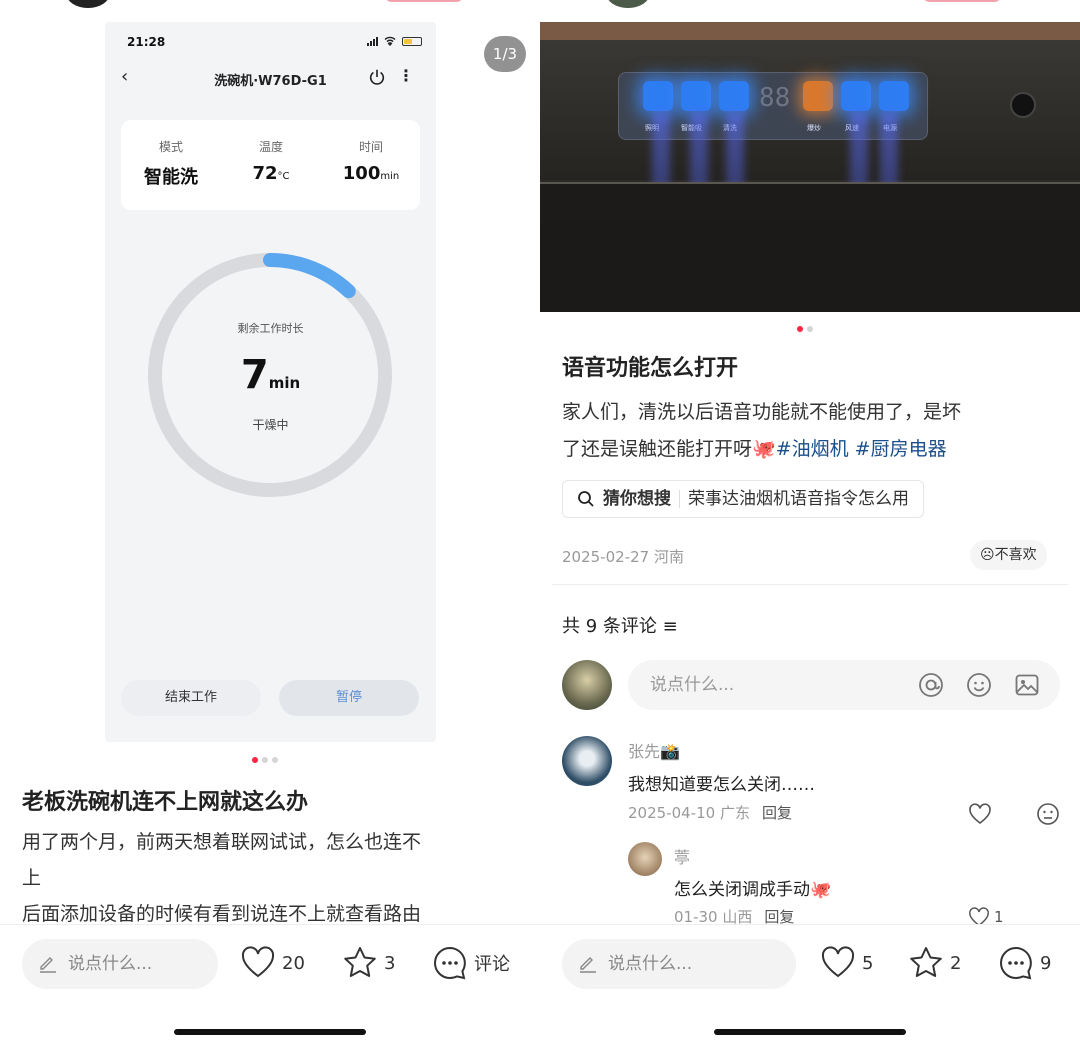 The width and height of the screenshot is (1080, 1046). Describe the element at coordinates (32, 878) in the screenshot. I see `post-body-line-2: 上` at that location.